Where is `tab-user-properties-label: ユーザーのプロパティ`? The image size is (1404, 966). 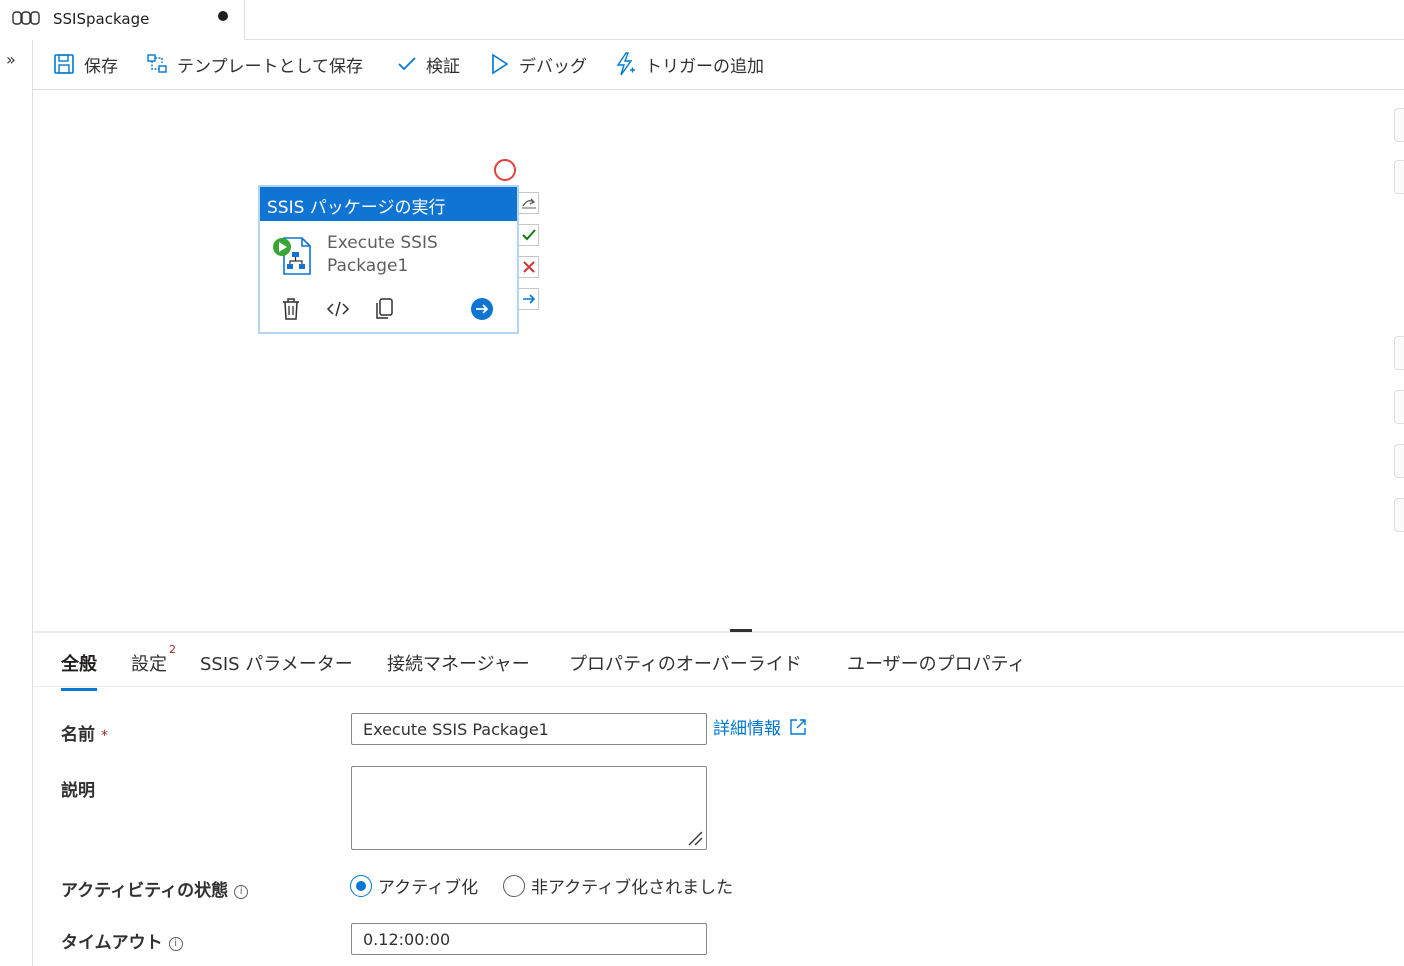 tab-user-properties-label: ユーザーのプロパティ is located at coordinates (936, 664).